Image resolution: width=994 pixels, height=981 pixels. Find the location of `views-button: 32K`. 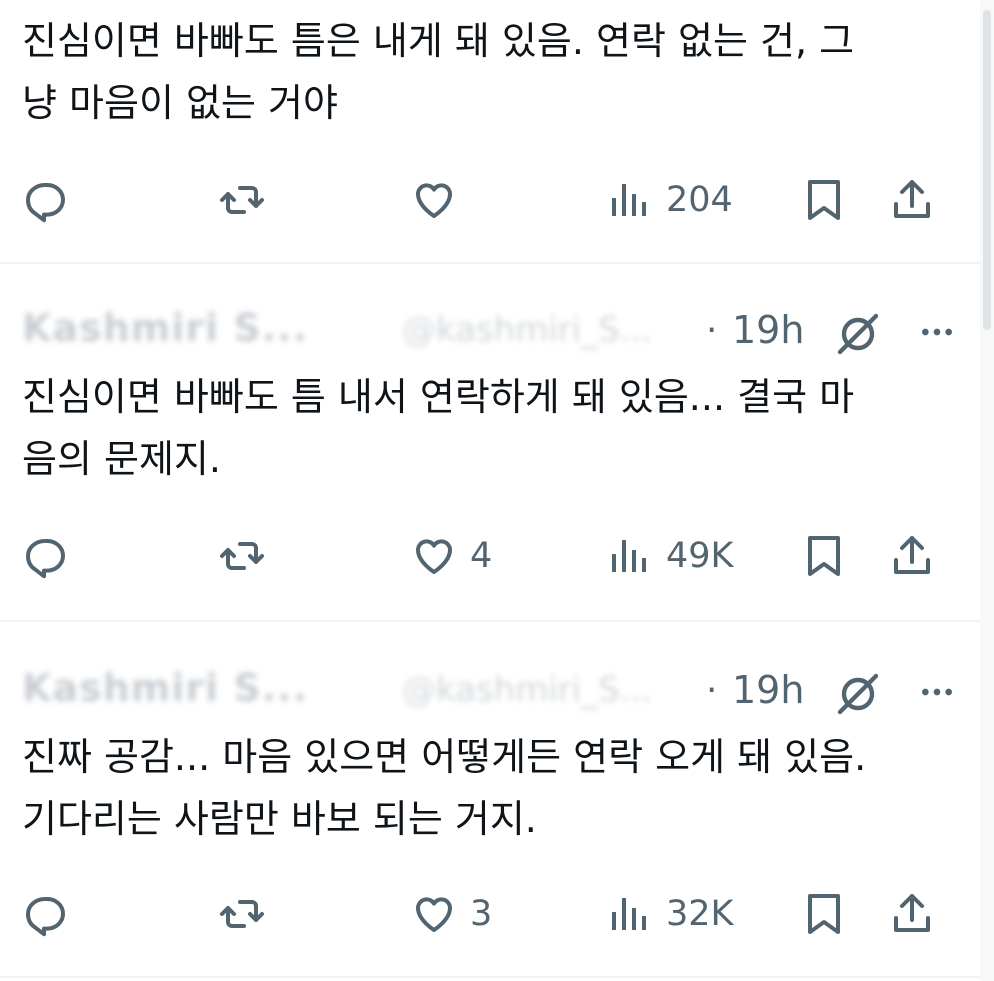

views-button: 32K is located at coordinates (670, 914).